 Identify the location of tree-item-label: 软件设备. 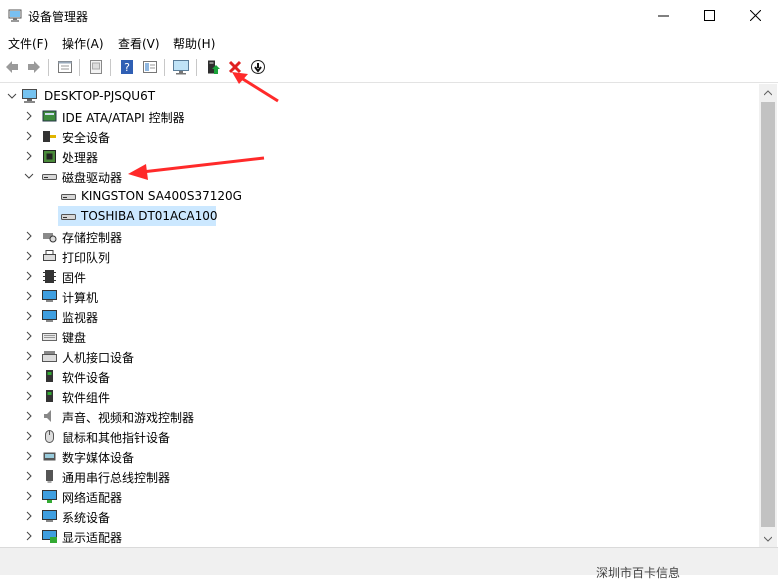
(86, 378).